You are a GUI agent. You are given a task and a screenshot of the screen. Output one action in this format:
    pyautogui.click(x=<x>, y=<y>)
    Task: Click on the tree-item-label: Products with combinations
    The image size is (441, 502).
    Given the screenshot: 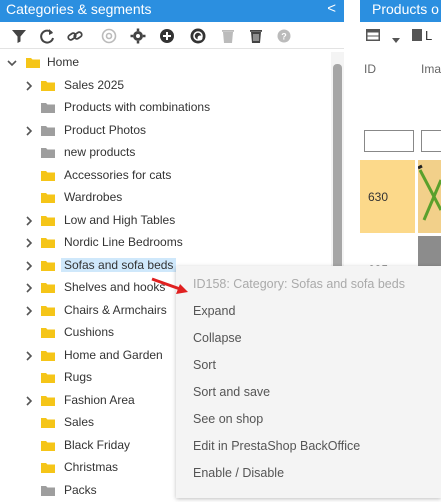 What is the action you would take?
    pyautogui.click(x=137, y=107)
    